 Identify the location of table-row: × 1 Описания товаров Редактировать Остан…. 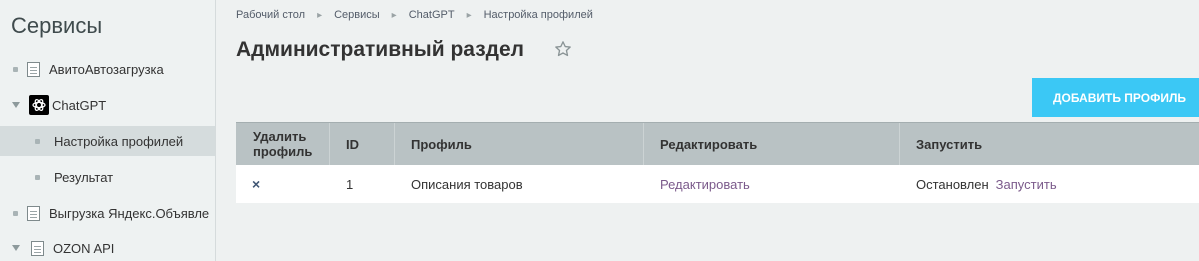
(717, 184).